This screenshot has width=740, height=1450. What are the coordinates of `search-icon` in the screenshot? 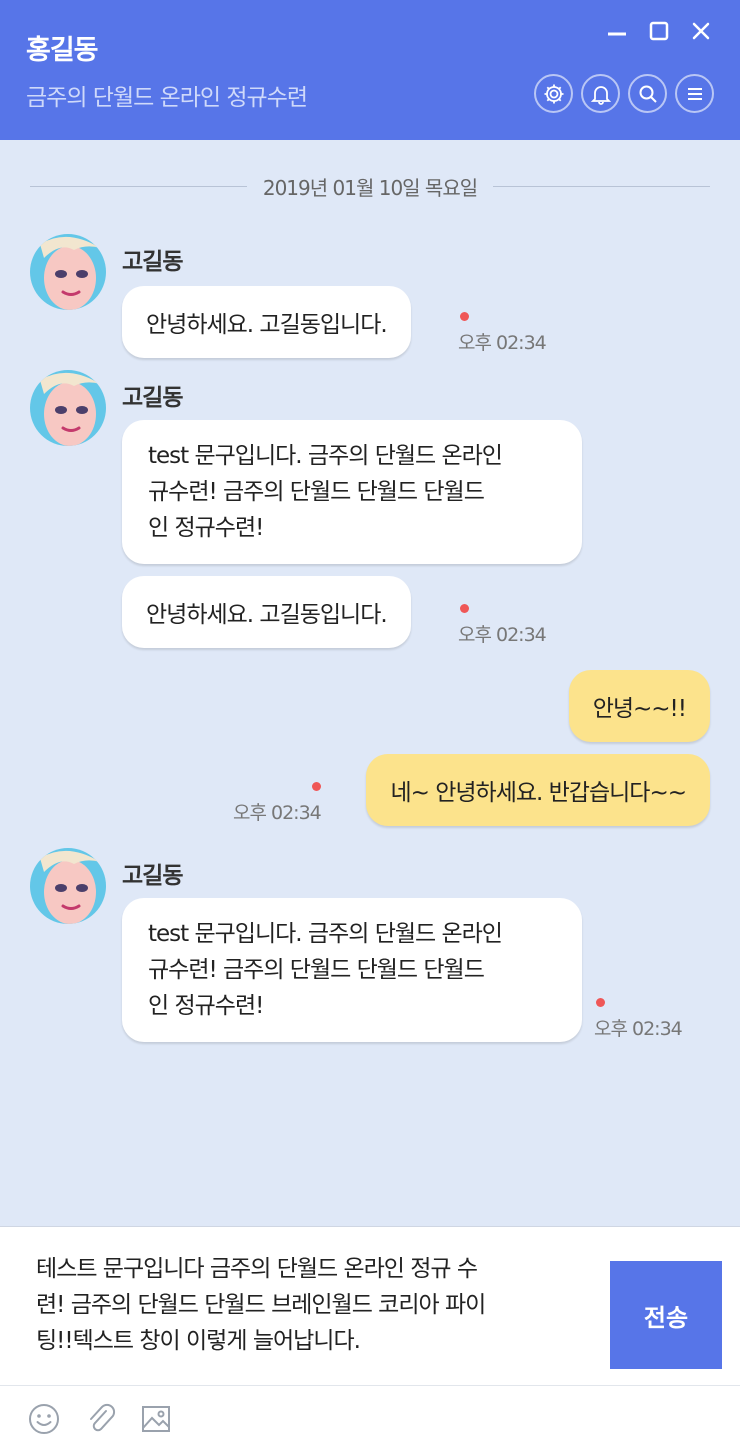 It's located at (647, 93).